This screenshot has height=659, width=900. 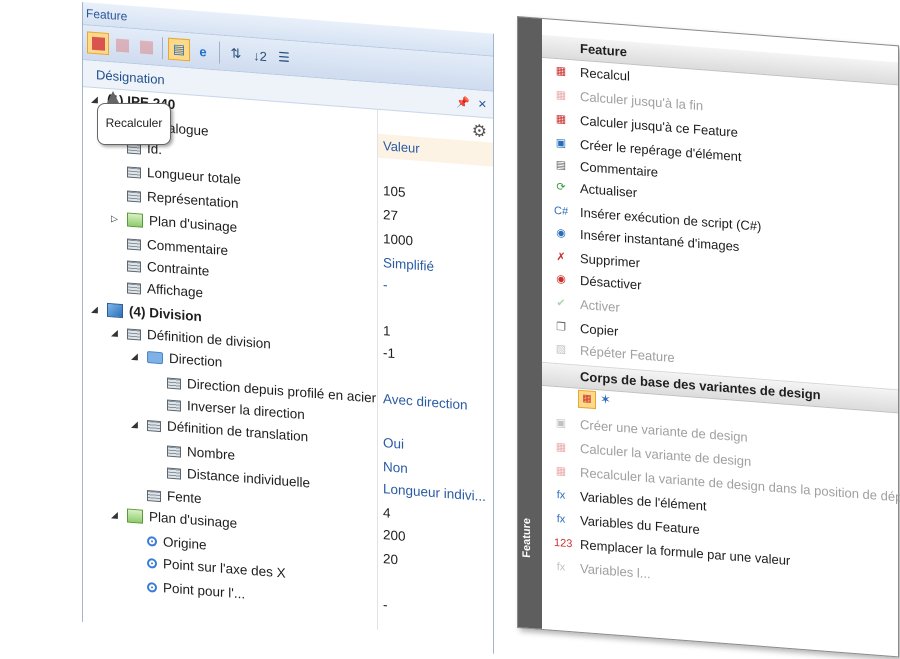 I want to click on tooltip: Recalculer, so click(x=134, y=124).